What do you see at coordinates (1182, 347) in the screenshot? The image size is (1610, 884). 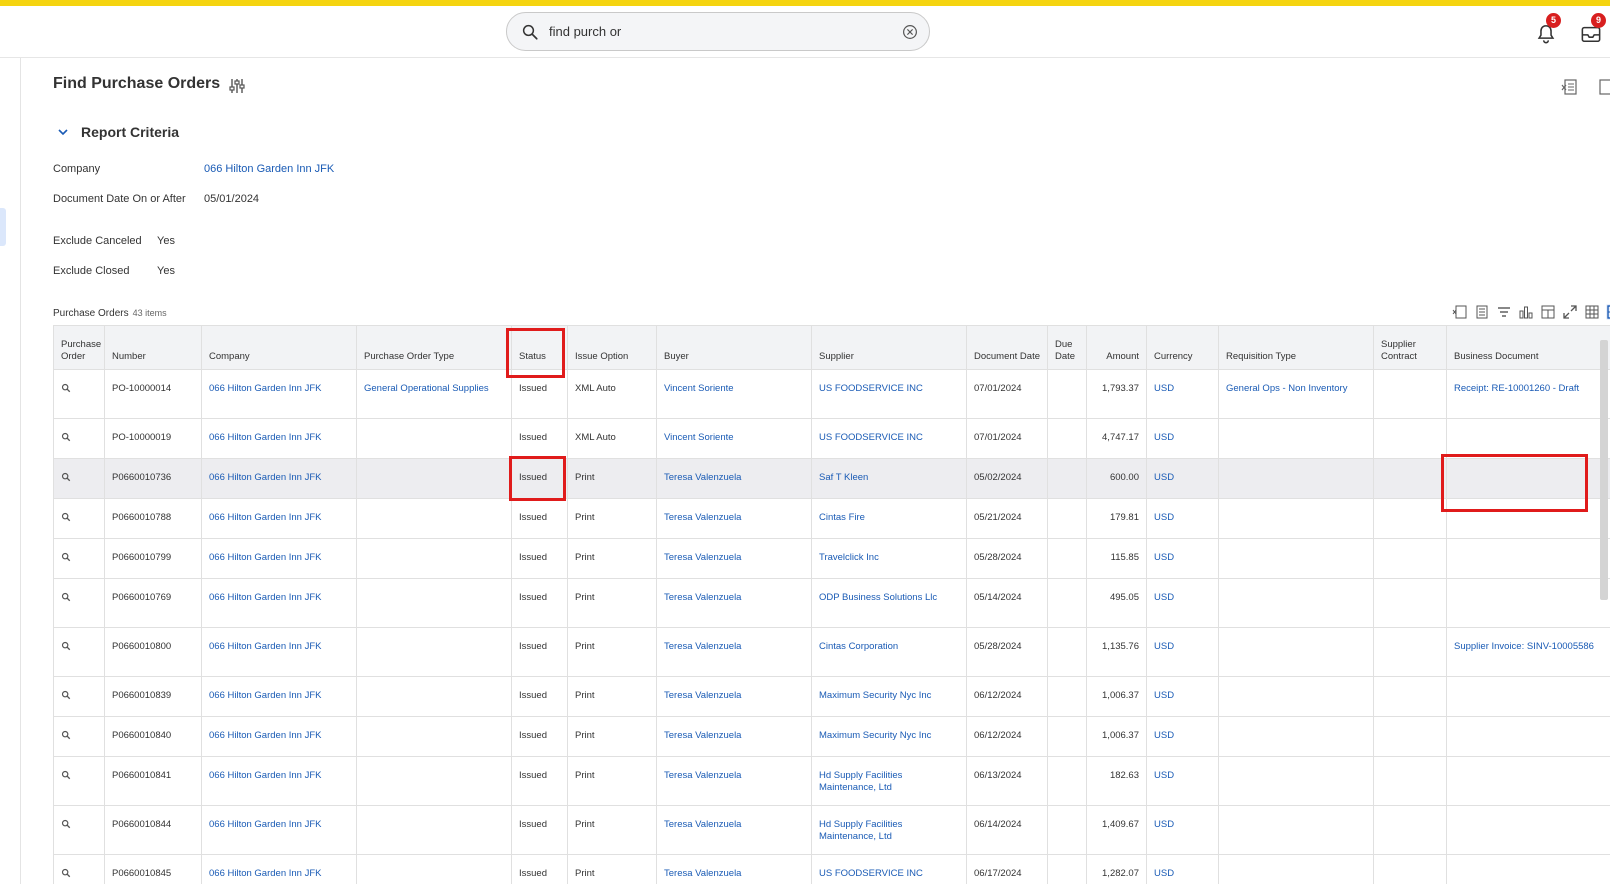 I see `column-header: Currency` at bounding box center [1182, 347].